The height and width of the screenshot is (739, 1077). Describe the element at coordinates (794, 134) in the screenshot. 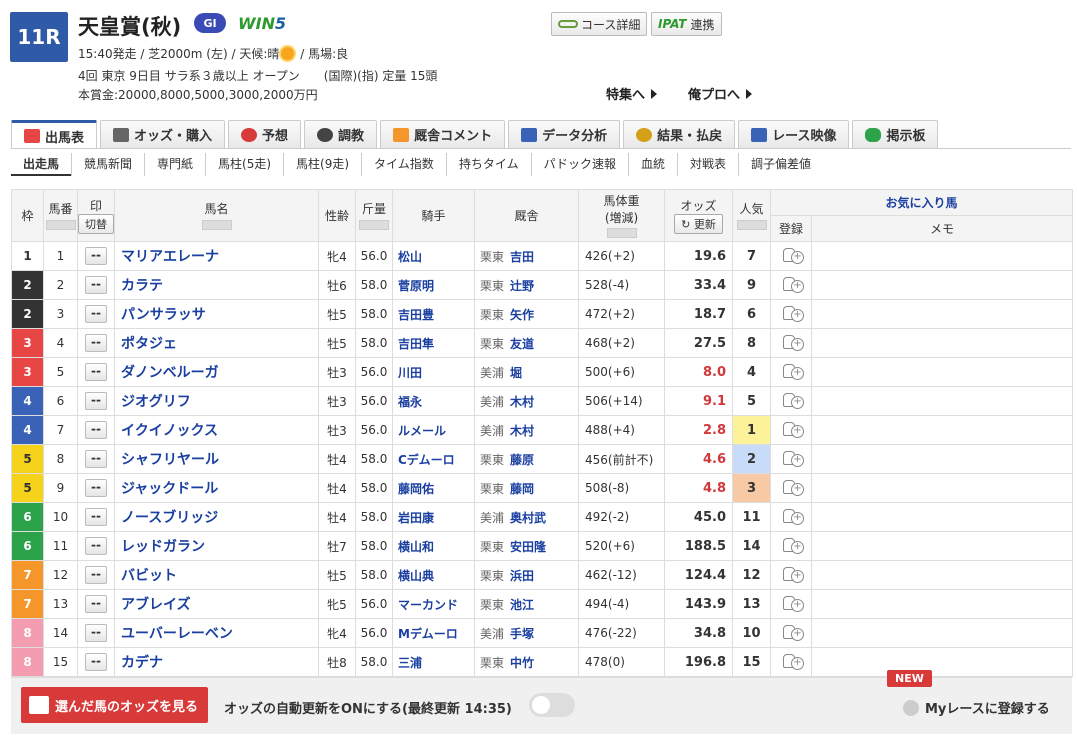

I see `tab-video: レース映像` at that location.